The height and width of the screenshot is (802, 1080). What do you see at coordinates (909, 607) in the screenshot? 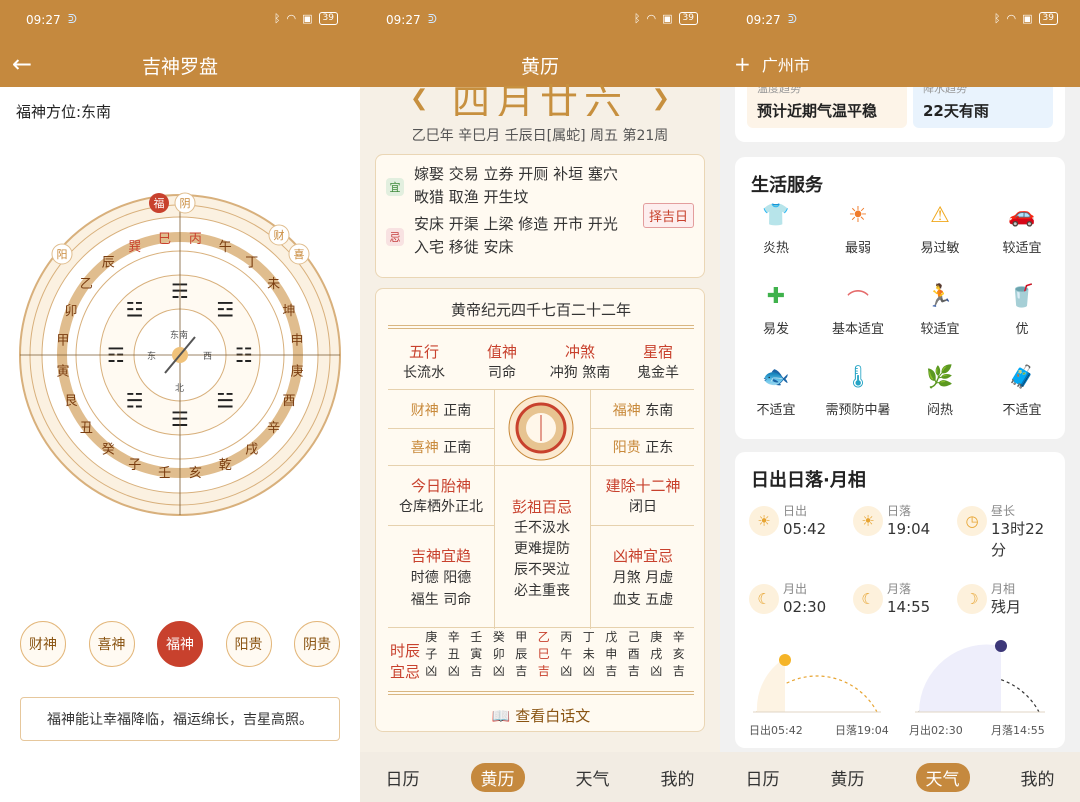
I see `moonset-value: 14:55` at bounding box center [909, 607].